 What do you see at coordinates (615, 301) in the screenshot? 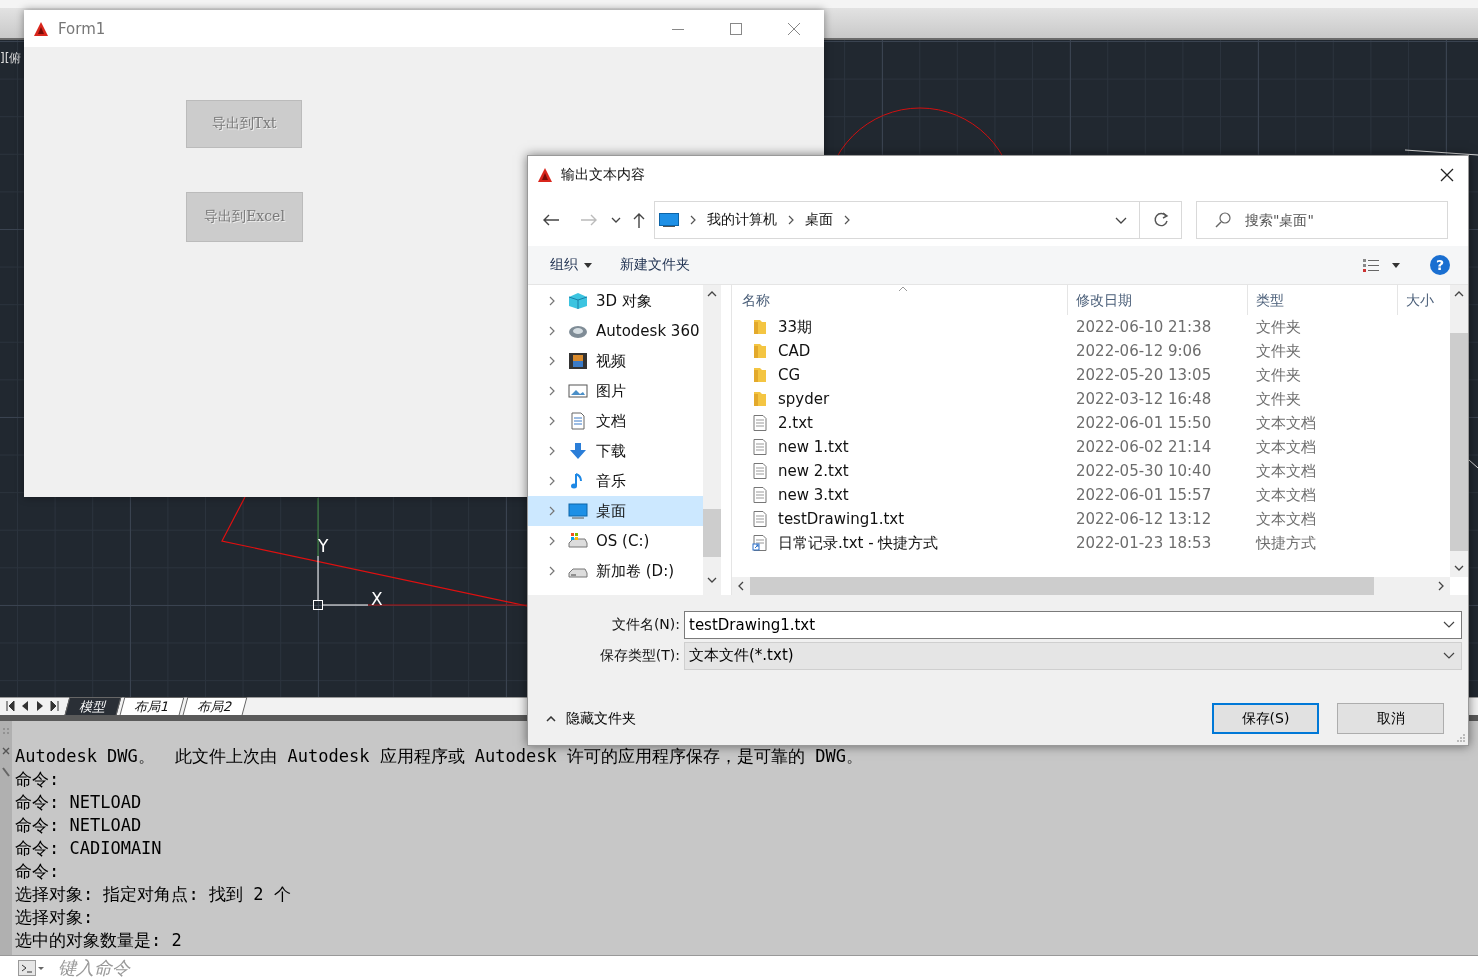
I see `tree-item: 3D 对象` at bounding box center [615, 301].